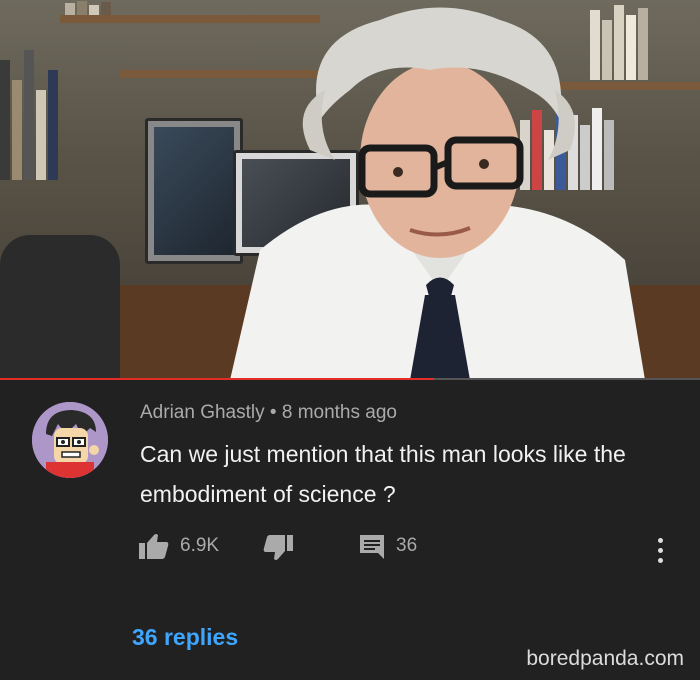 The image size is (700, 680). I want to click on reply-button: 36, so click(387, 546).